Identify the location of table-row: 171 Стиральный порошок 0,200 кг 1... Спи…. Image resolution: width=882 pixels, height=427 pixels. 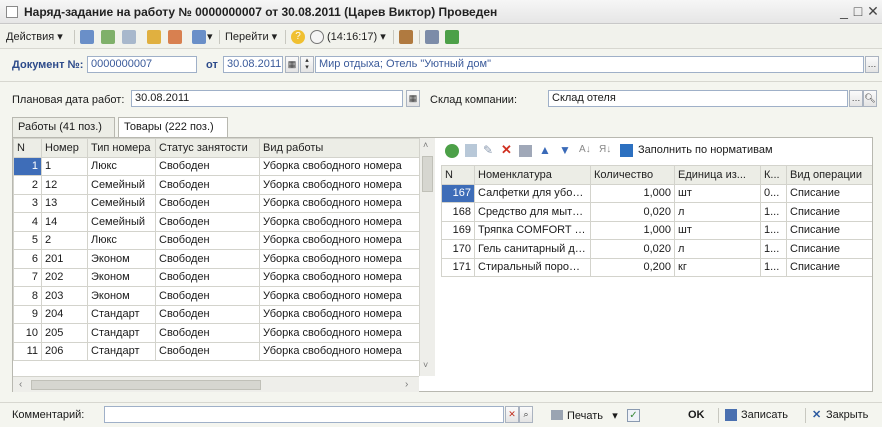
(656, 267).